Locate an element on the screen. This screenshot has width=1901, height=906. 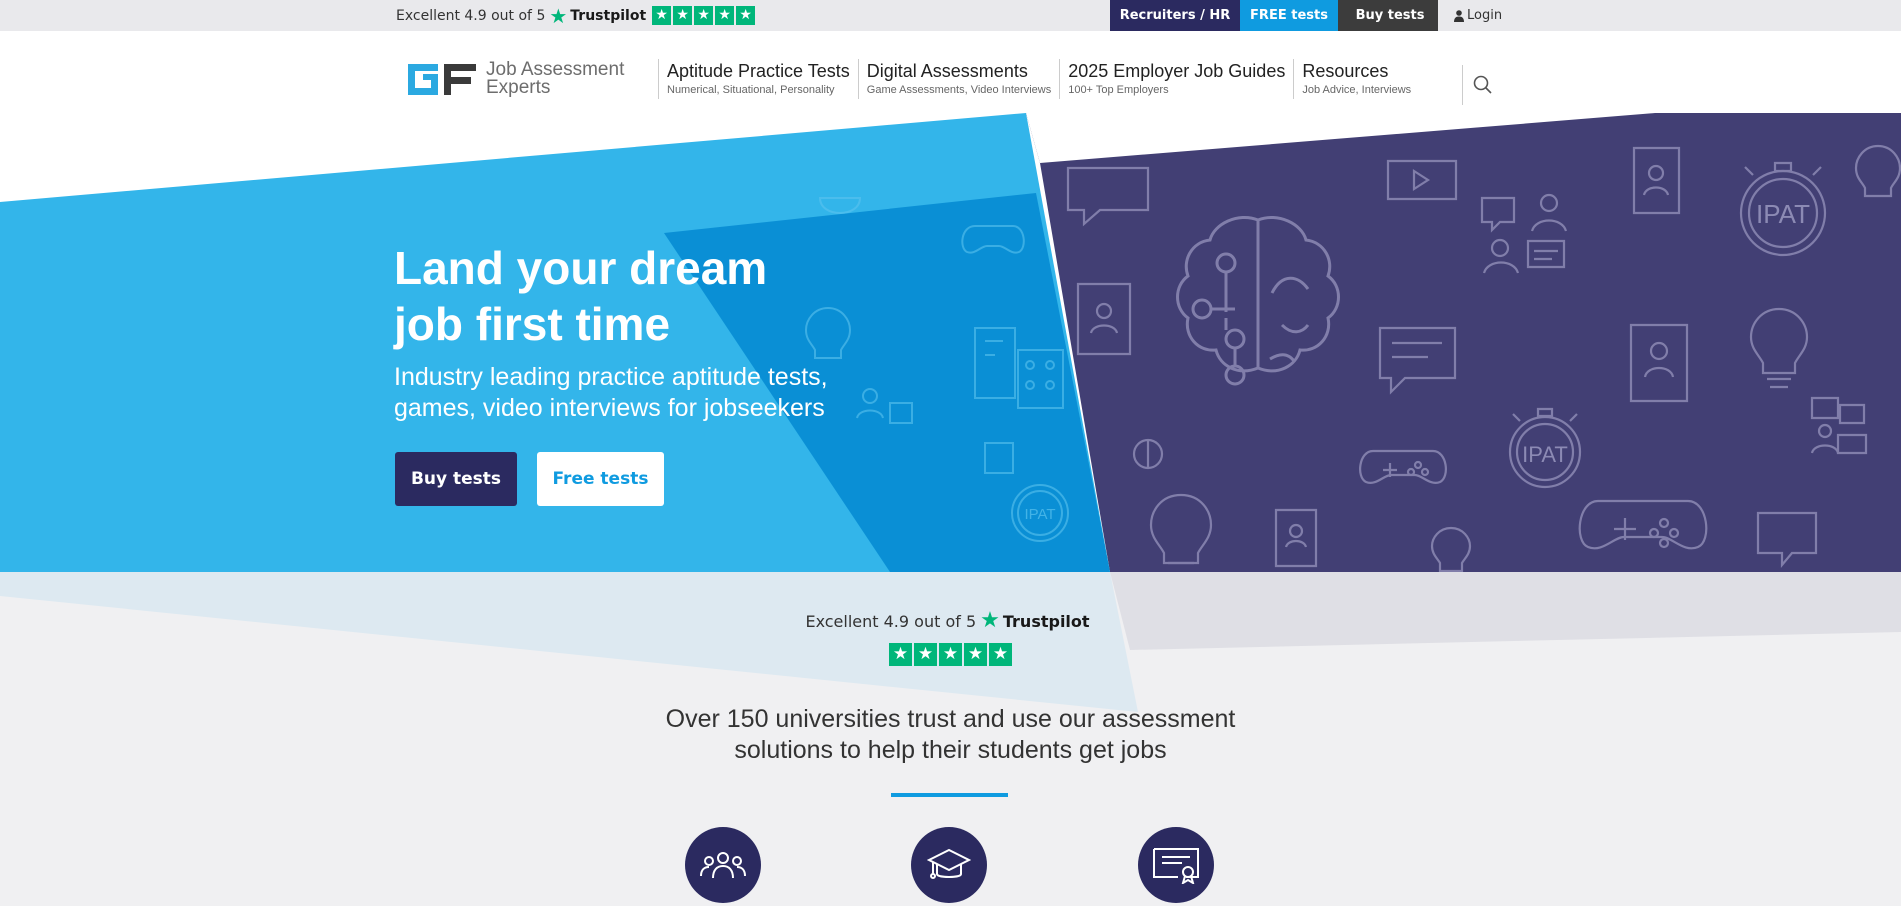
search-icon is located at coordinates (1482, 84).